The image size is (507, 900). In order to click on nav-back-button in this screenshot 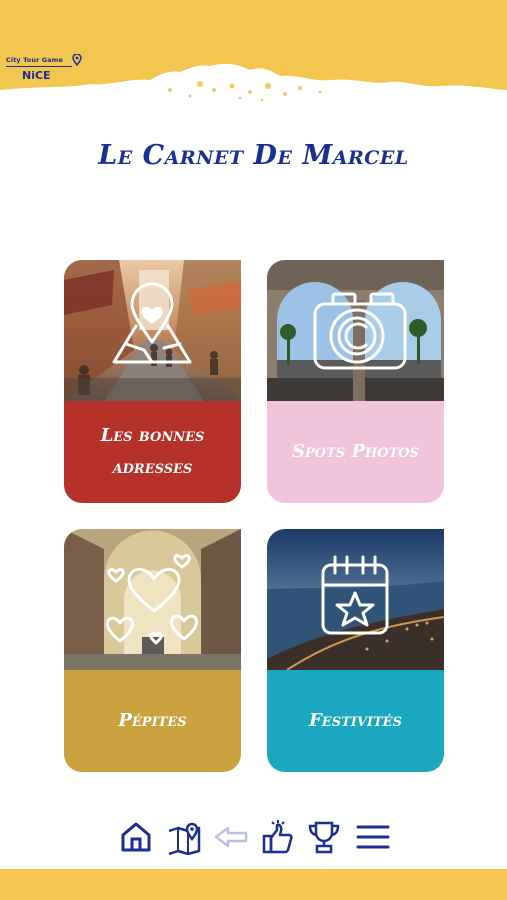, I will do `click(231, 837)`.